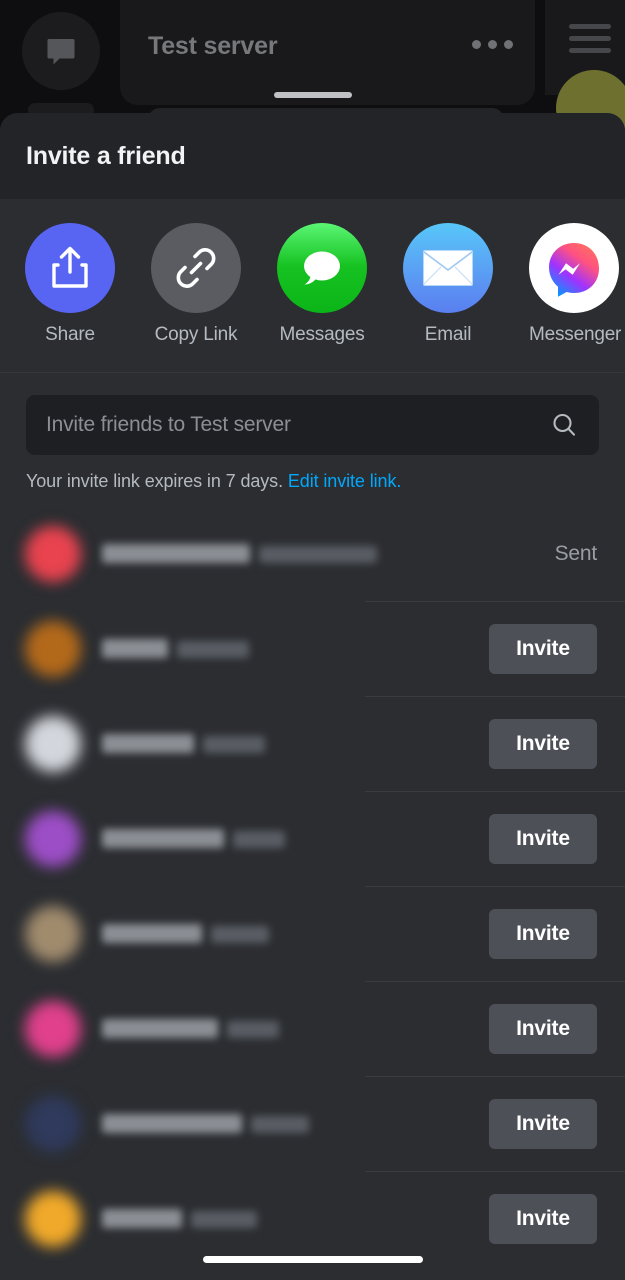  Describe the element at coordinates (576, 553) in the screenshot. I see `status-badge: Sent` at that location.